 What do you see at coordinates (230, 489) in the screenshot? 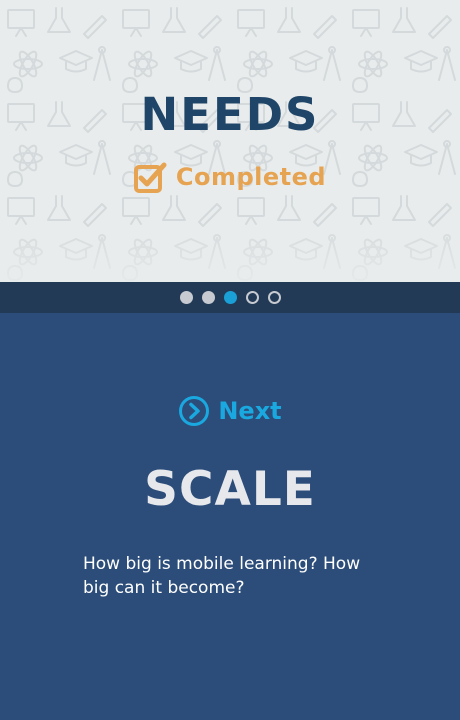
I see `section-title: SCALE` at bounding box center [230, 489].